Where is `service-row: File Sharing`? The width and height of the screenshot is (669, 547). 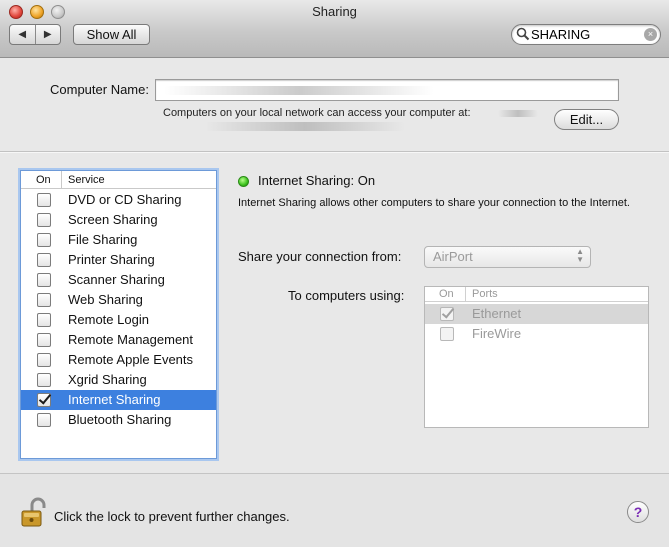 service-row: File Sharing is located at coordinates (118, 240).